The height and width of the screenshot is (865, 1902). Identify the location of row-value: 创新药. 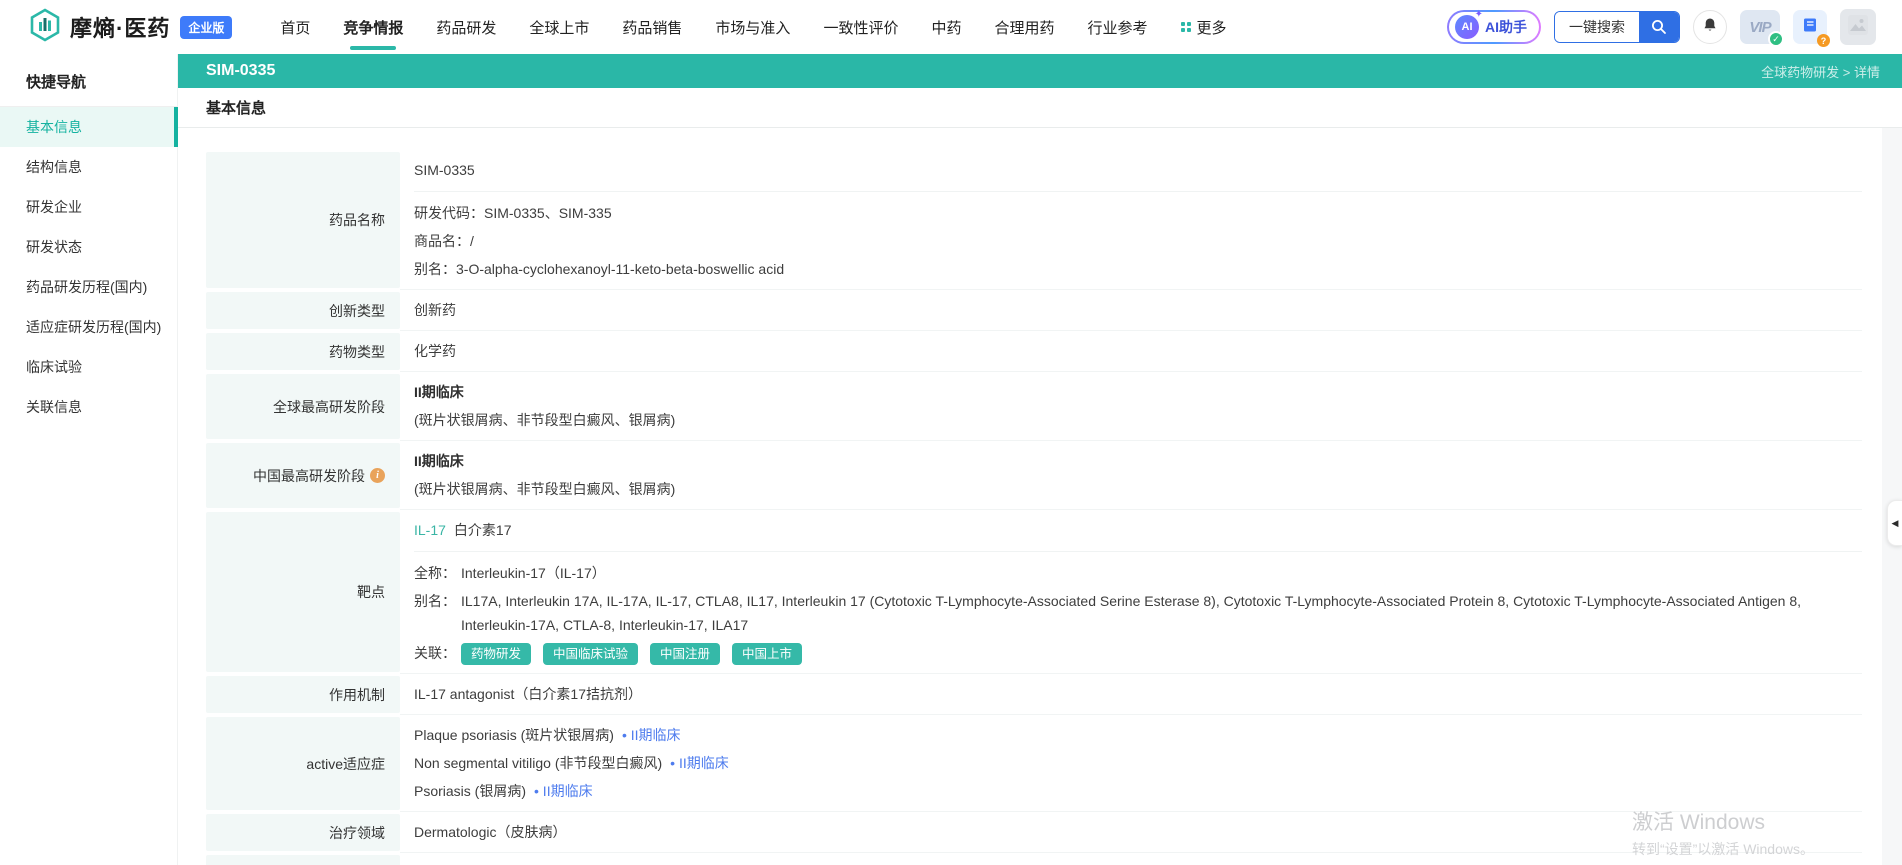
(1131, 310).